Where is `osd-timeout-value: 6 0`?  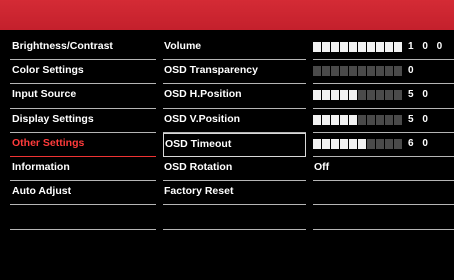
osd-timeout-value: 6 0 is located at coordinates (419, 143).